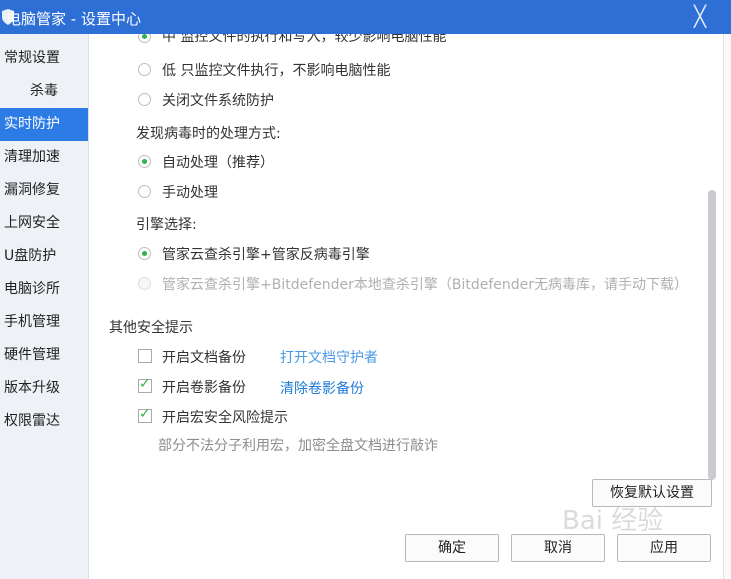 The height and width of the screenshot is (579, 731). I want to click on sidebar-item-label: 漏洞修复, so click(32, 190).